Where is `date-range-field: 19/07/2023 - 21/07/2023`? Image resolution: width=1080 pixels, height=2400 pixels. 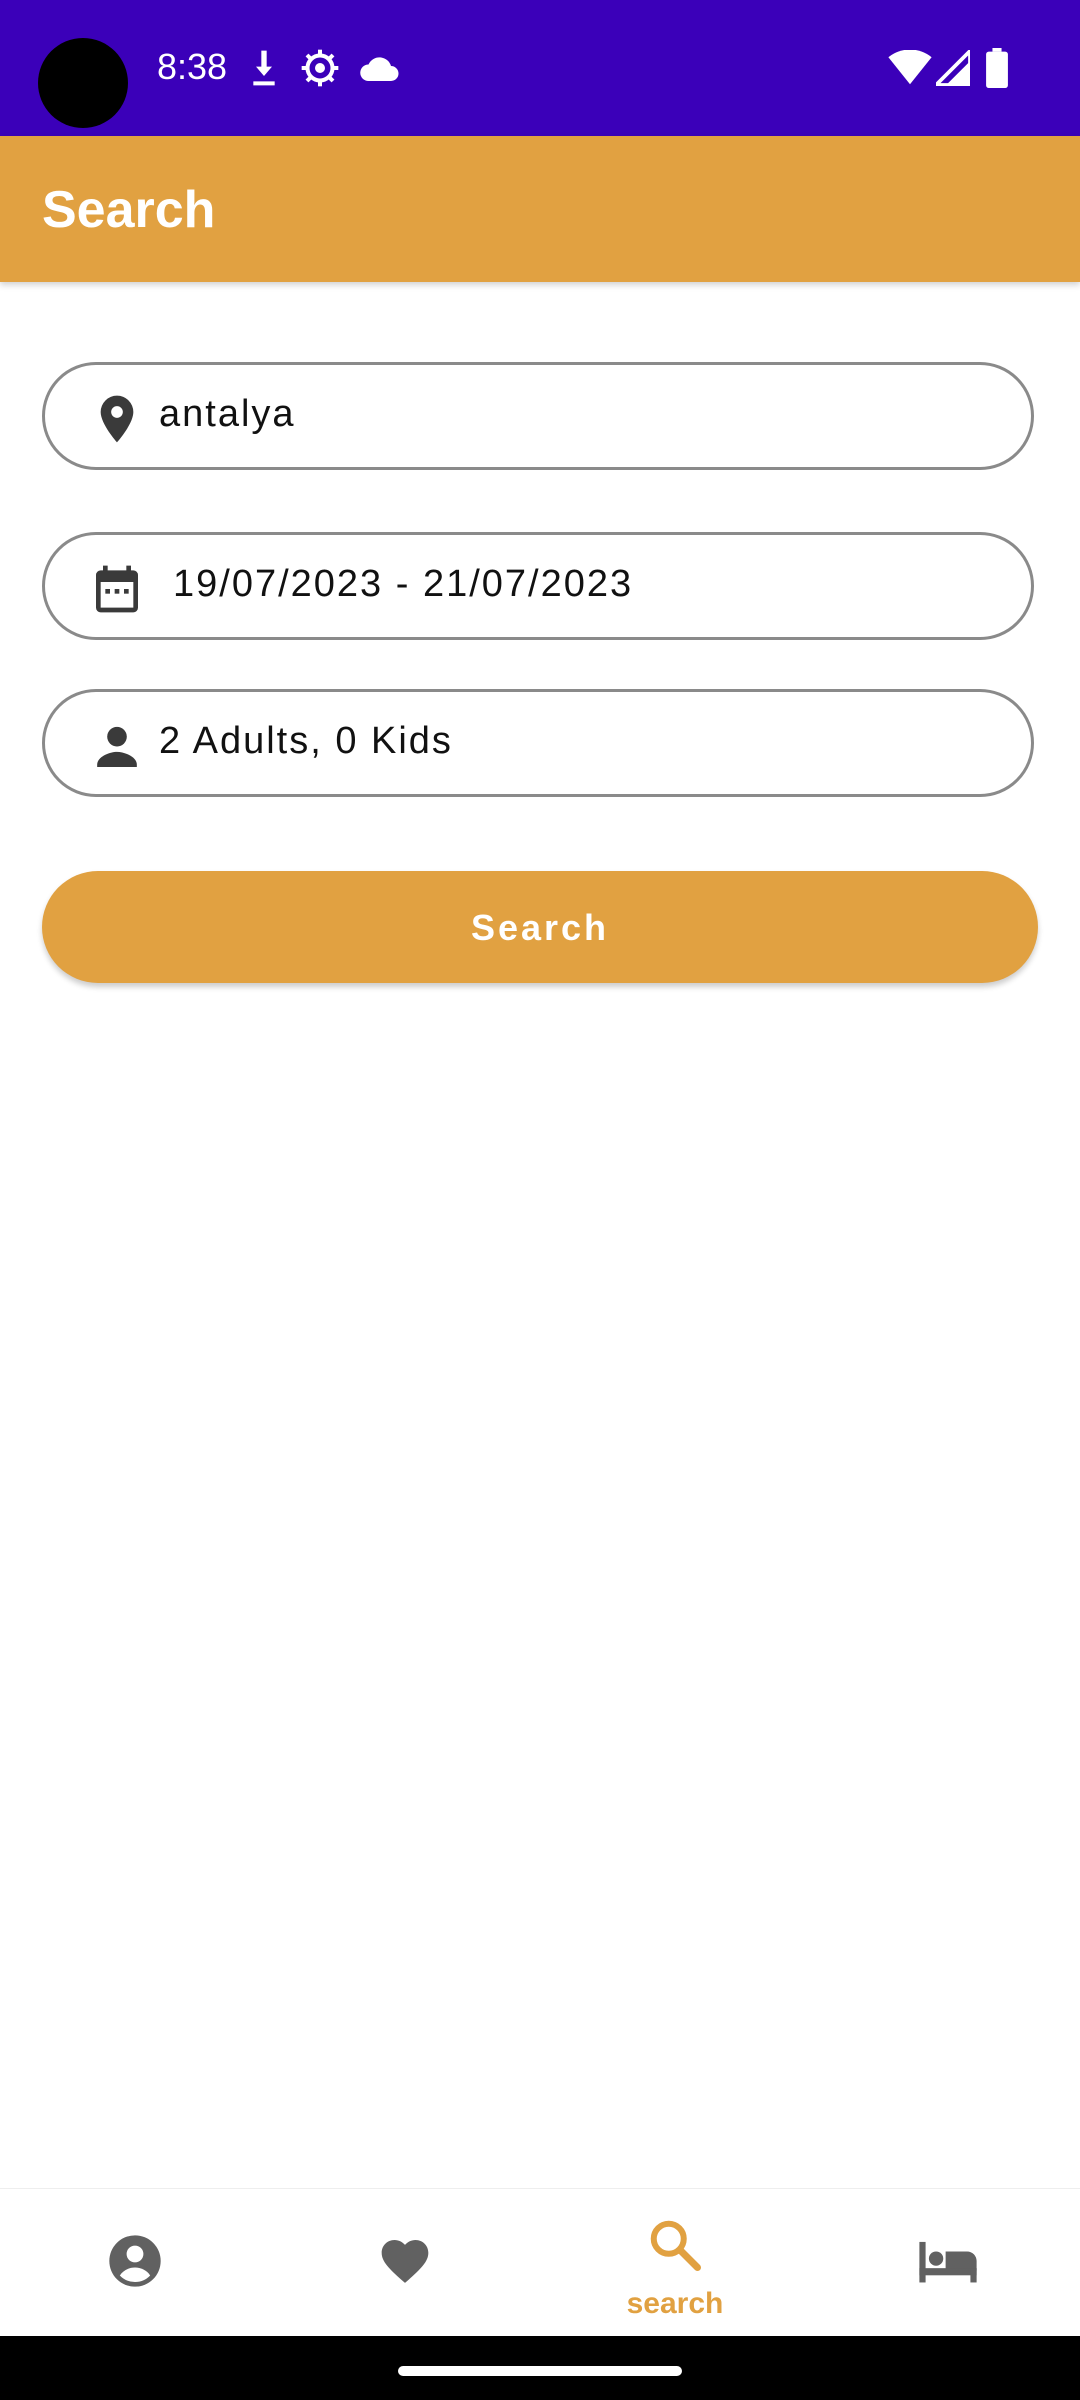
date-range-field: 19/07/2023 - 21/07/2023 is located at coordinates (538, 586).